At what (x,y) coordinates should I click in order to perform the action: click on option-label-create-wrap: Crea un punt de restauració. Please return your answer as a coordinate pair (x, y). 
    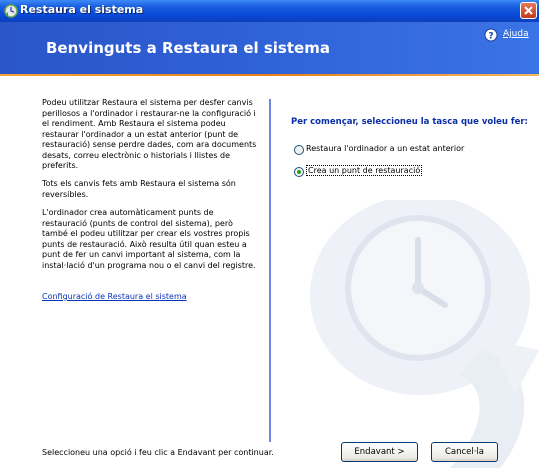
    Looking at the image, I should click on (364, 170).